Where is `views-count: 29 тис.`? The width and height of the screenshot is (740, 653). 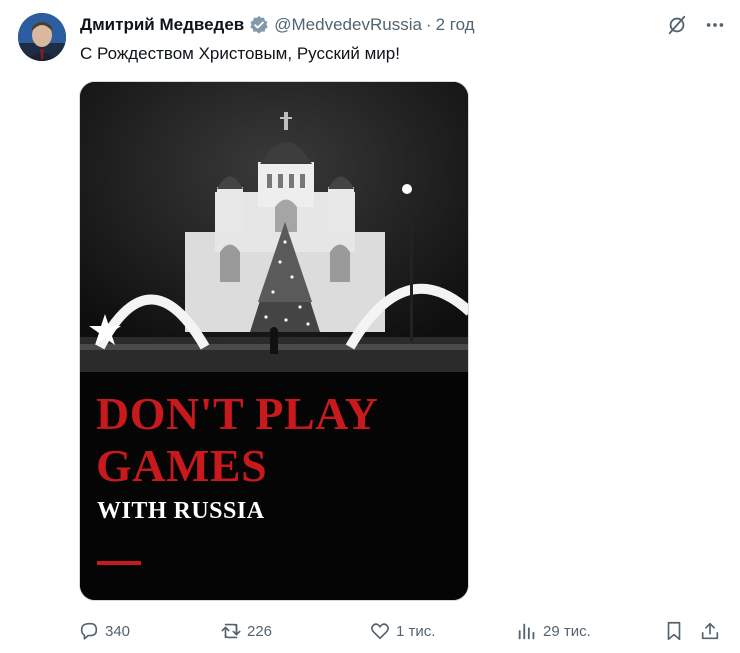 views-count: 29 тис. is located at coordinates (567, 631).